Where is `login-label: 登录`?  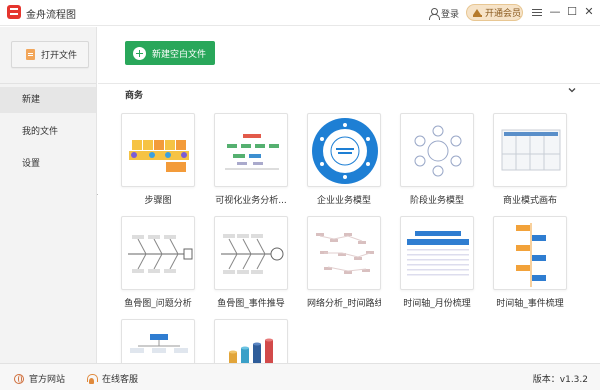 login-label: 登录 is located at coordinates (450, 14).